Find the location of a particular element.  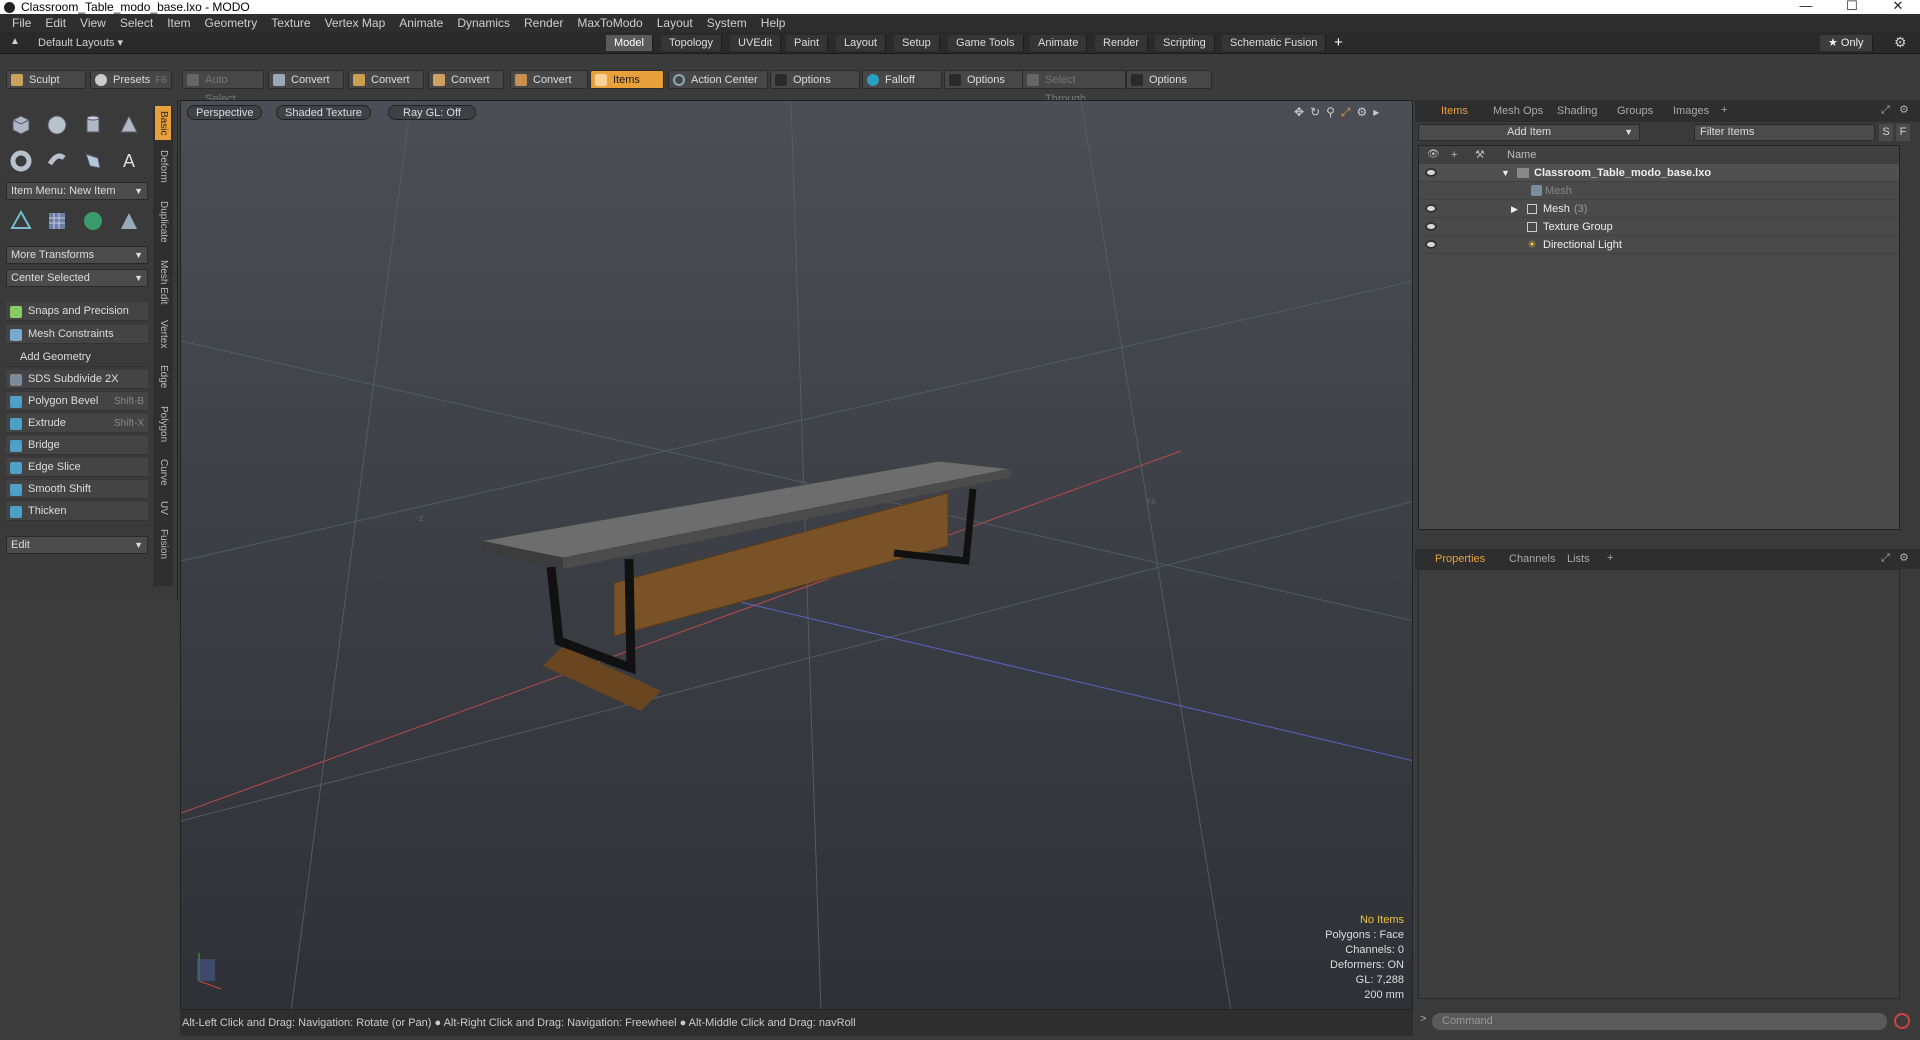

plane-icon is located at coordinates (129, 221).